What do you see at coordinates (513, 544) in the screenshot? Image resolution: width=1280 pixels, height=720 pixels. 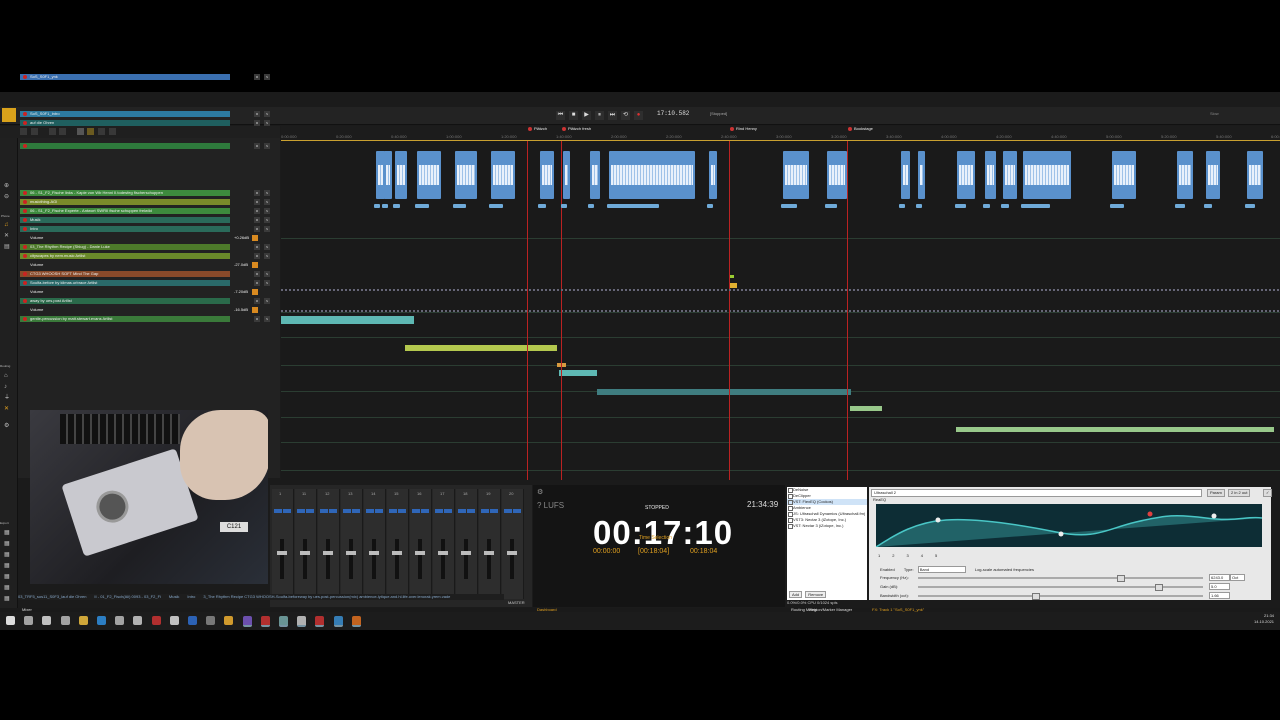 I see `mixer-channel: 20` at bounding box center [513, 544].